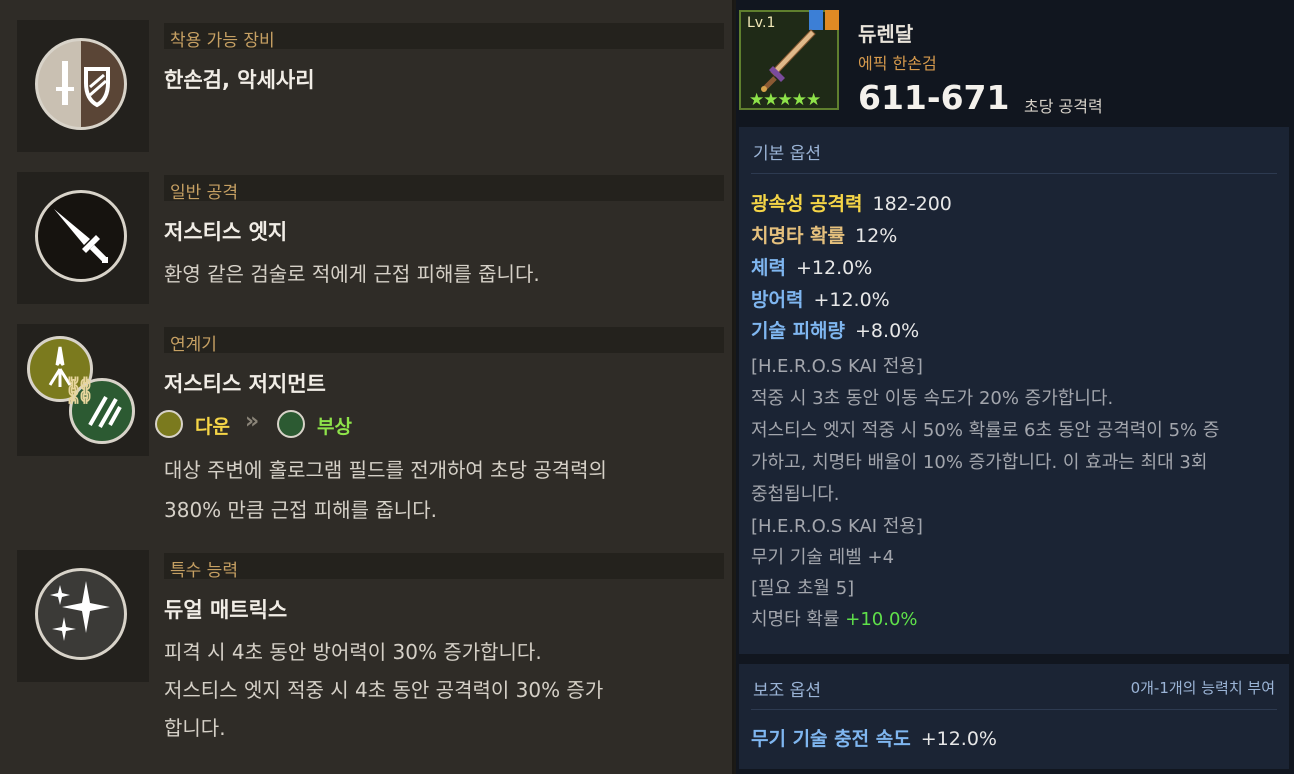 This screenshot has height=774, width=1294. Describe the element at coordinates (887, 331) in the screenshot. I see `stat-value: +8.0%` at that location.